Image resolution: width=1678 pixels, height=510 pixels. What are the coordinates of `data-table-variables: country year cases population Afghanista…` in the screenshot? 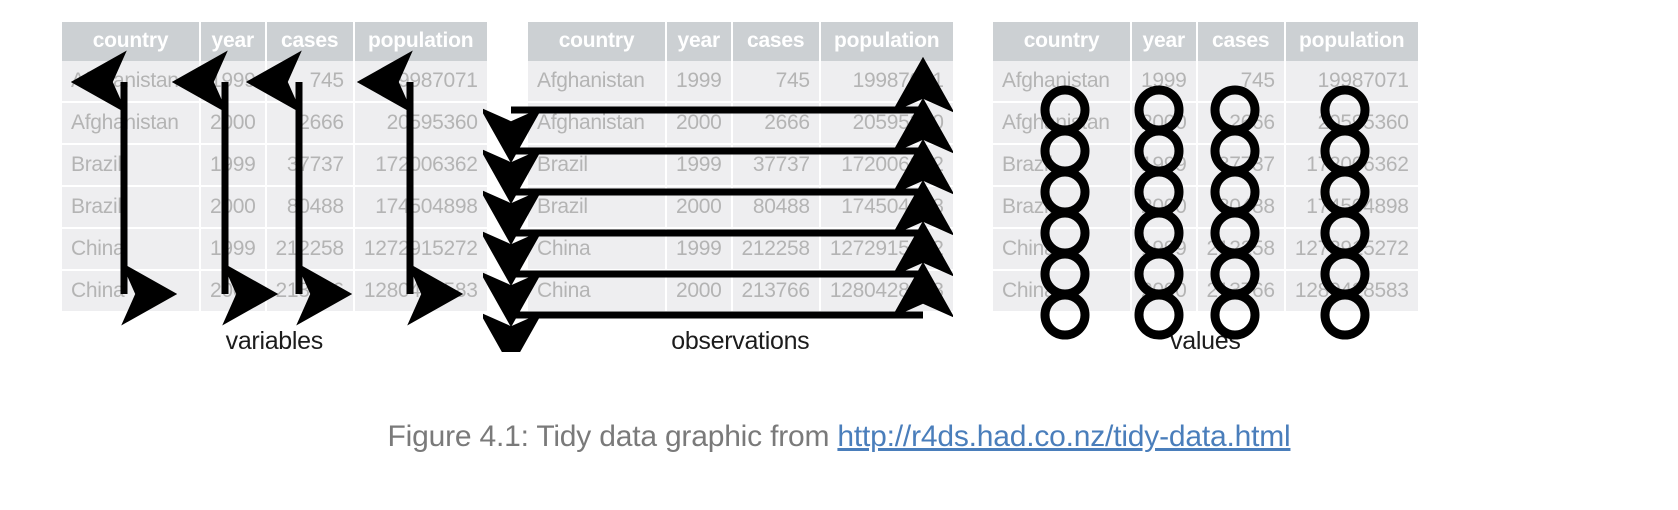 It's located at (274, 166).